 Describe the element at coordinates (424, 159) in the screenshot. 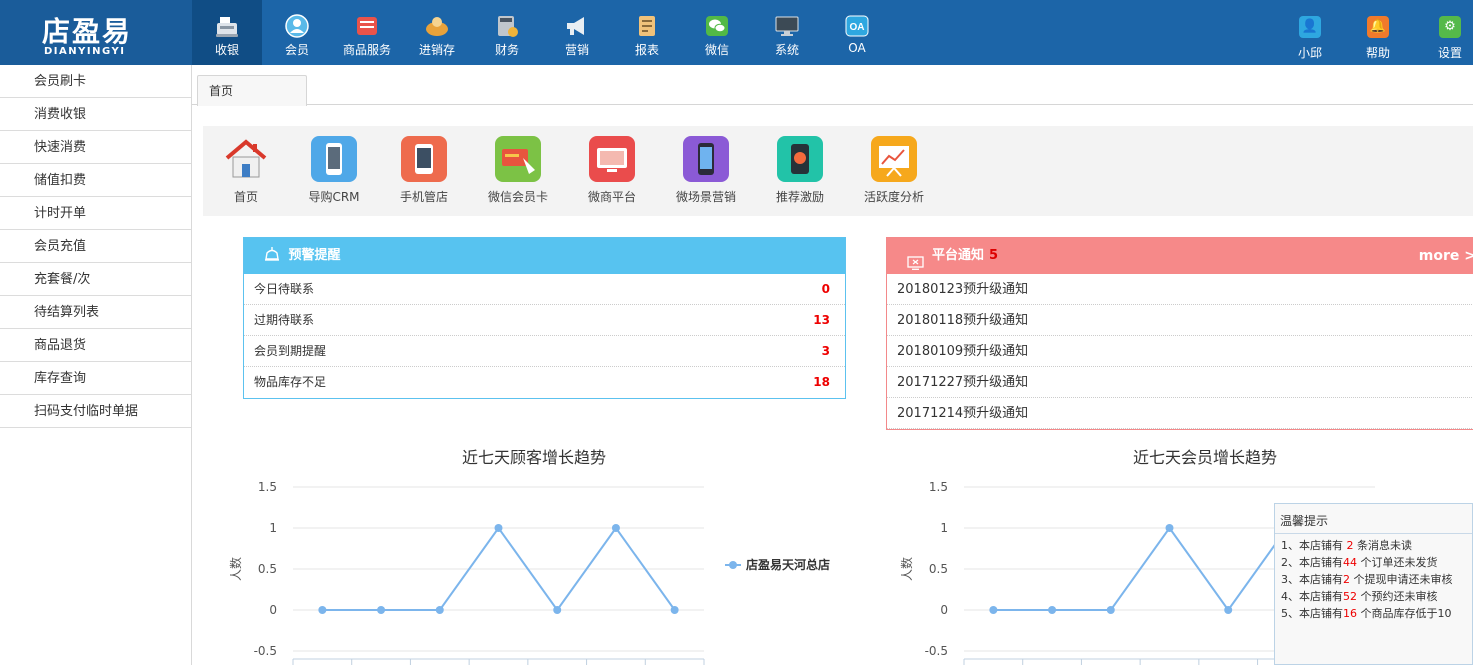

I see `mobile-store-icon` at that location.